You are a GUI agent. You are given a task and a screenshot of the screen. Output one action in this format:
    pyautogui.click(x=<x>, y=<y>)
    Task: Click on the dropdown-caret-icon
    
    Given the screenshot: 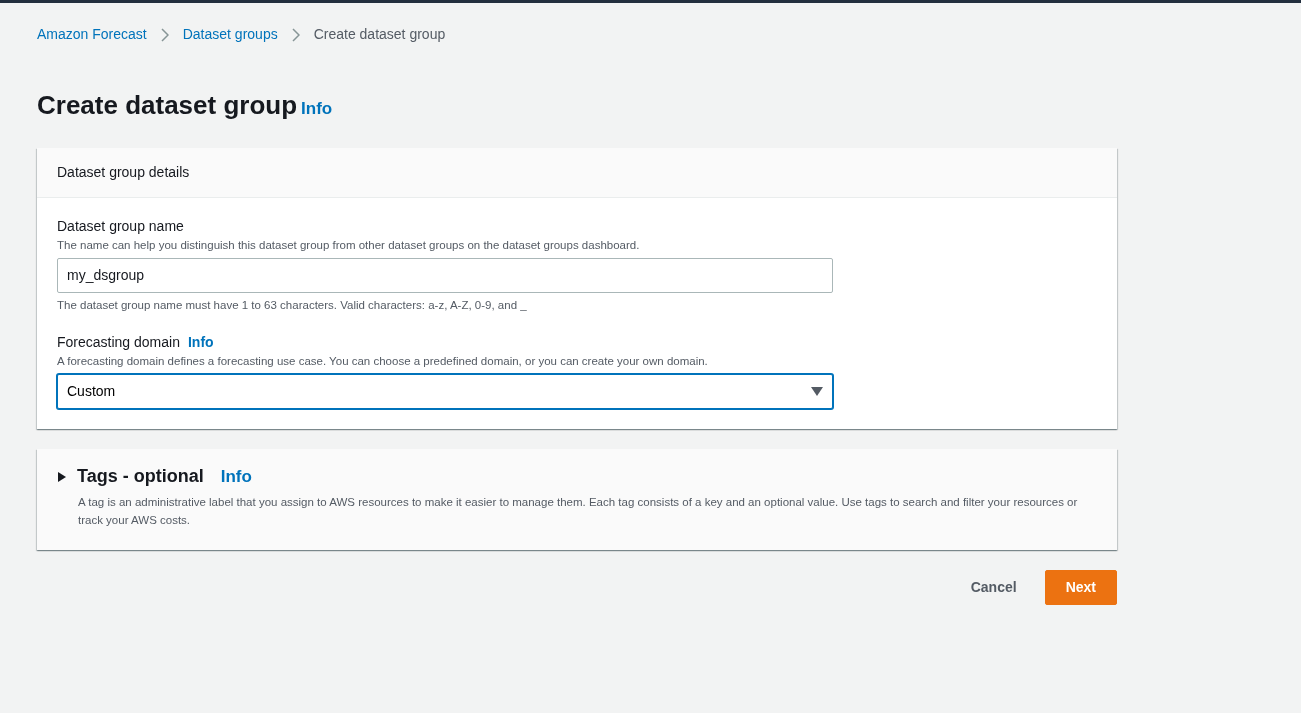 What is the action you would take?
    pyautogui.click(x=817, y=392)
    